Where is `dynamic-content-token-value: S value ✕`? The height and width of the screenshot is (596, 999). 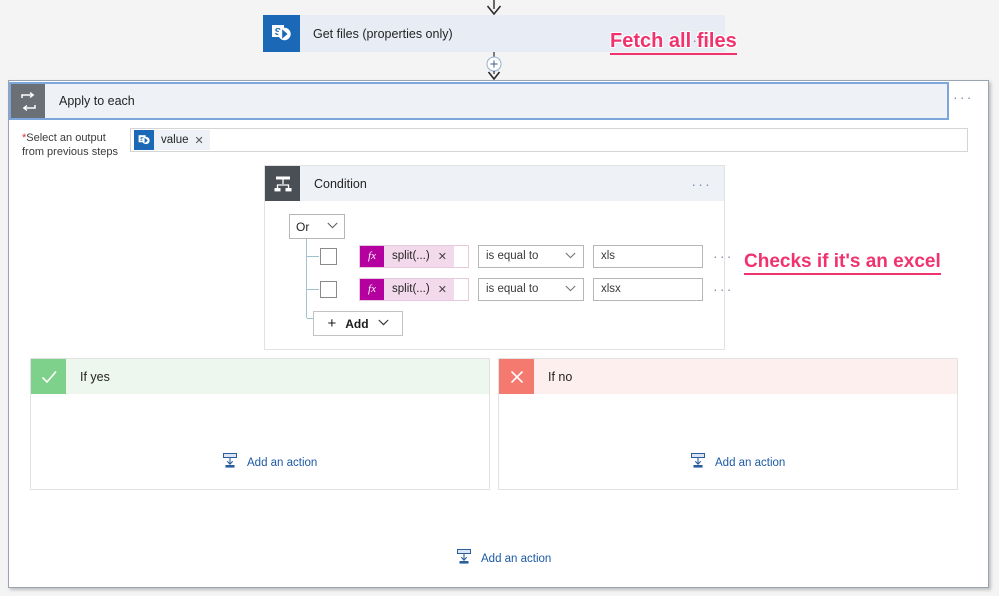 dynamic-content-token-value: S value ✕ is located at coordinates (172, 140).